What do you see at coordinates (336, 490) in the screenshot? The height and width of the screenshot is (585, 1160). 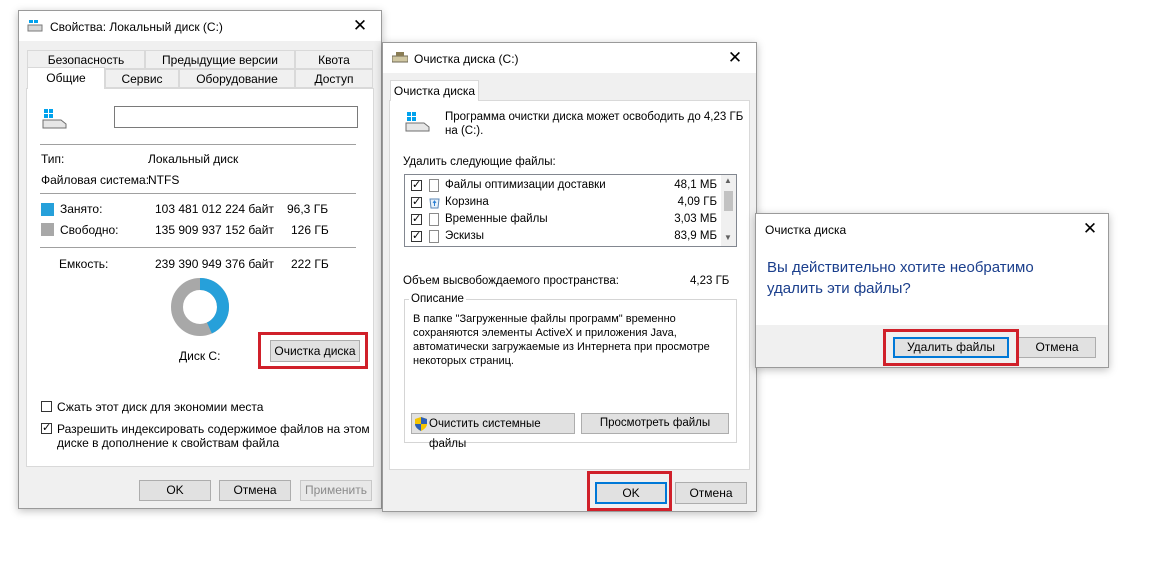 I see `apply-button: Применить` at bounding box center [336, 490].